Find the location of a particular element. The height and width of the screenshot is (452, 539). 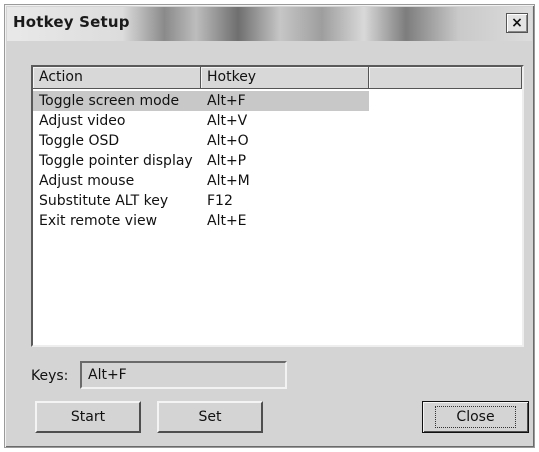

hotkey-cell: Alt+O is located at coordinates (228, 141).